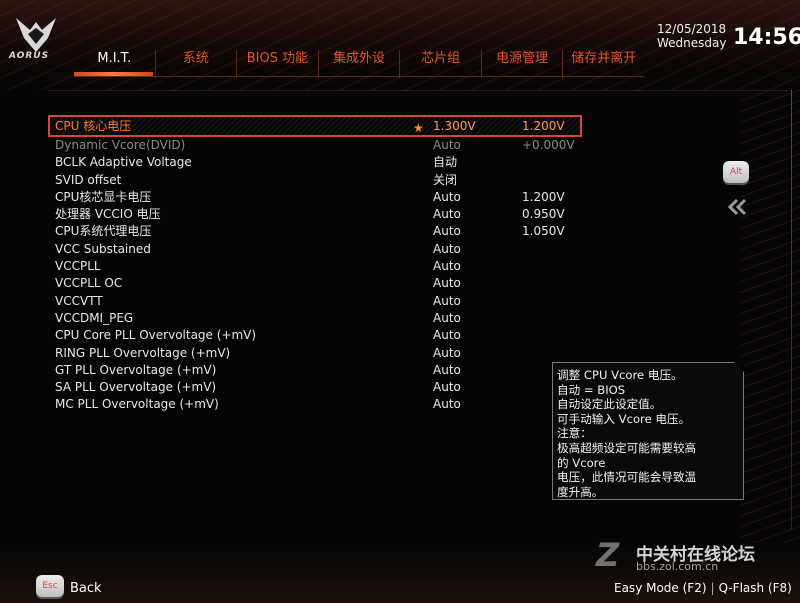 The height and width of the screenshot is (603, 800). What do you see at coordinates (316, 370) in the screenshot?
I see `setting-row-gt-pll: GT PLL Overvoltage (+mV) Auto` at bounding box center [316, 370].